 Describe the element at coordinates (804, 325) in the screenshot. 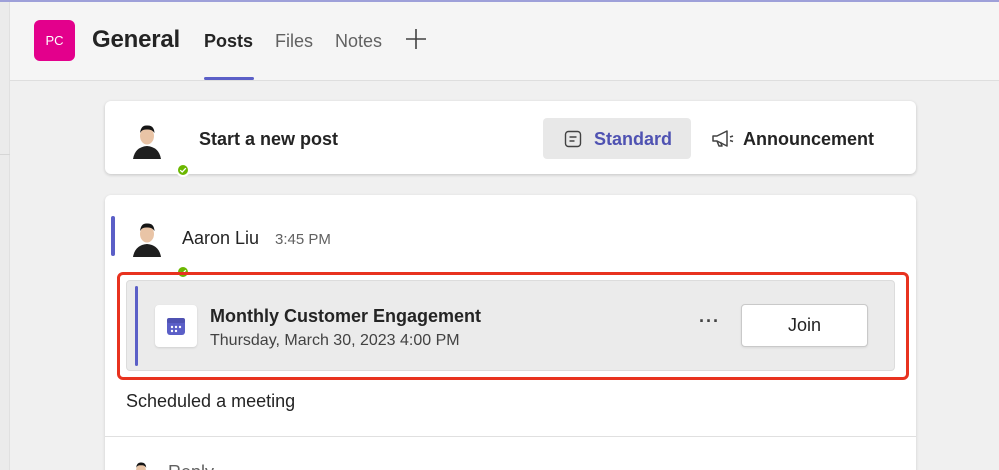

I see `join-meeting-button: Join` at that location.